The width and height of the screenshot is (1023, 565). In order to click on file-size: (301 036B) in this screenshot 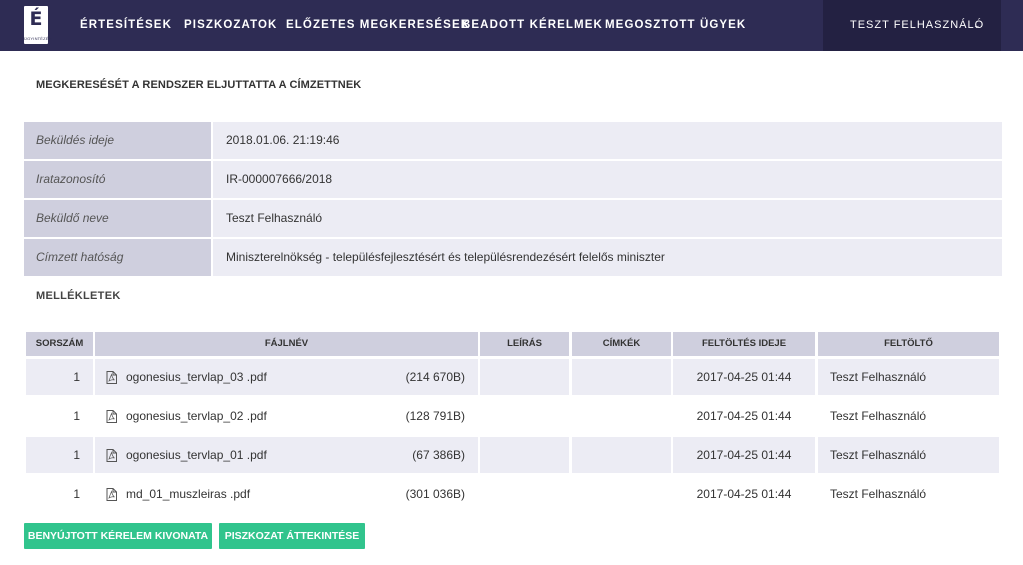, I will do `click(435, 494)`.